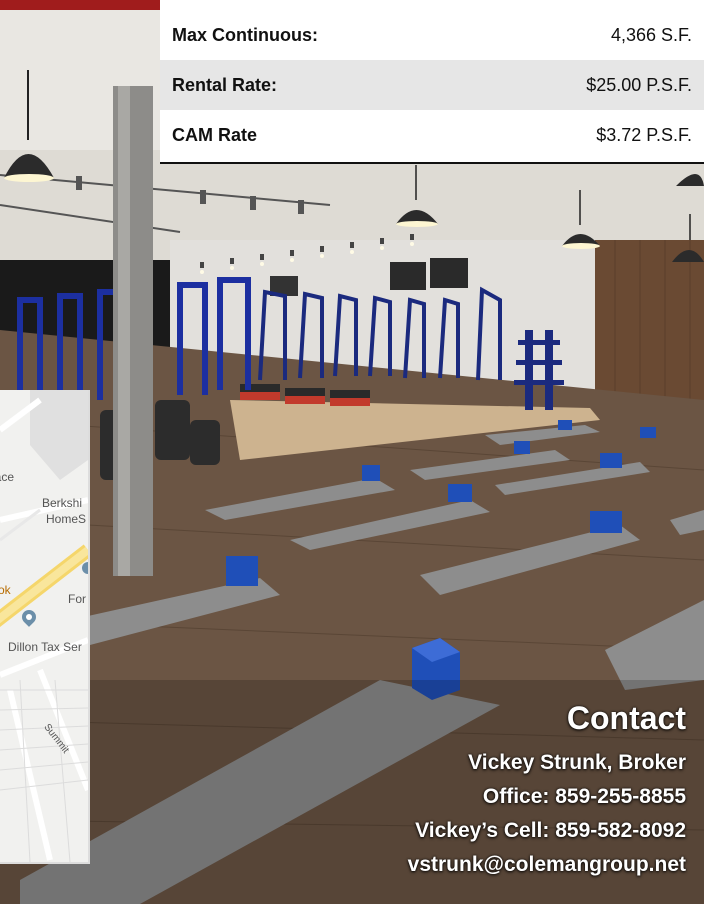 The width and height of the screenshot is (704, 904). I want to click on contact-email: vstrunk@colemangroup.net, so click(476, 865).